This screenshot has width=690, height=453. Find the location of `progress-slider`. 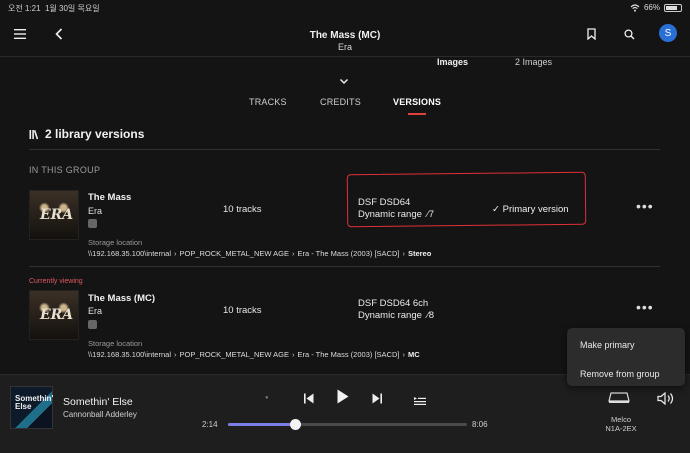

progress-slider is located at coordinates (347, 424).